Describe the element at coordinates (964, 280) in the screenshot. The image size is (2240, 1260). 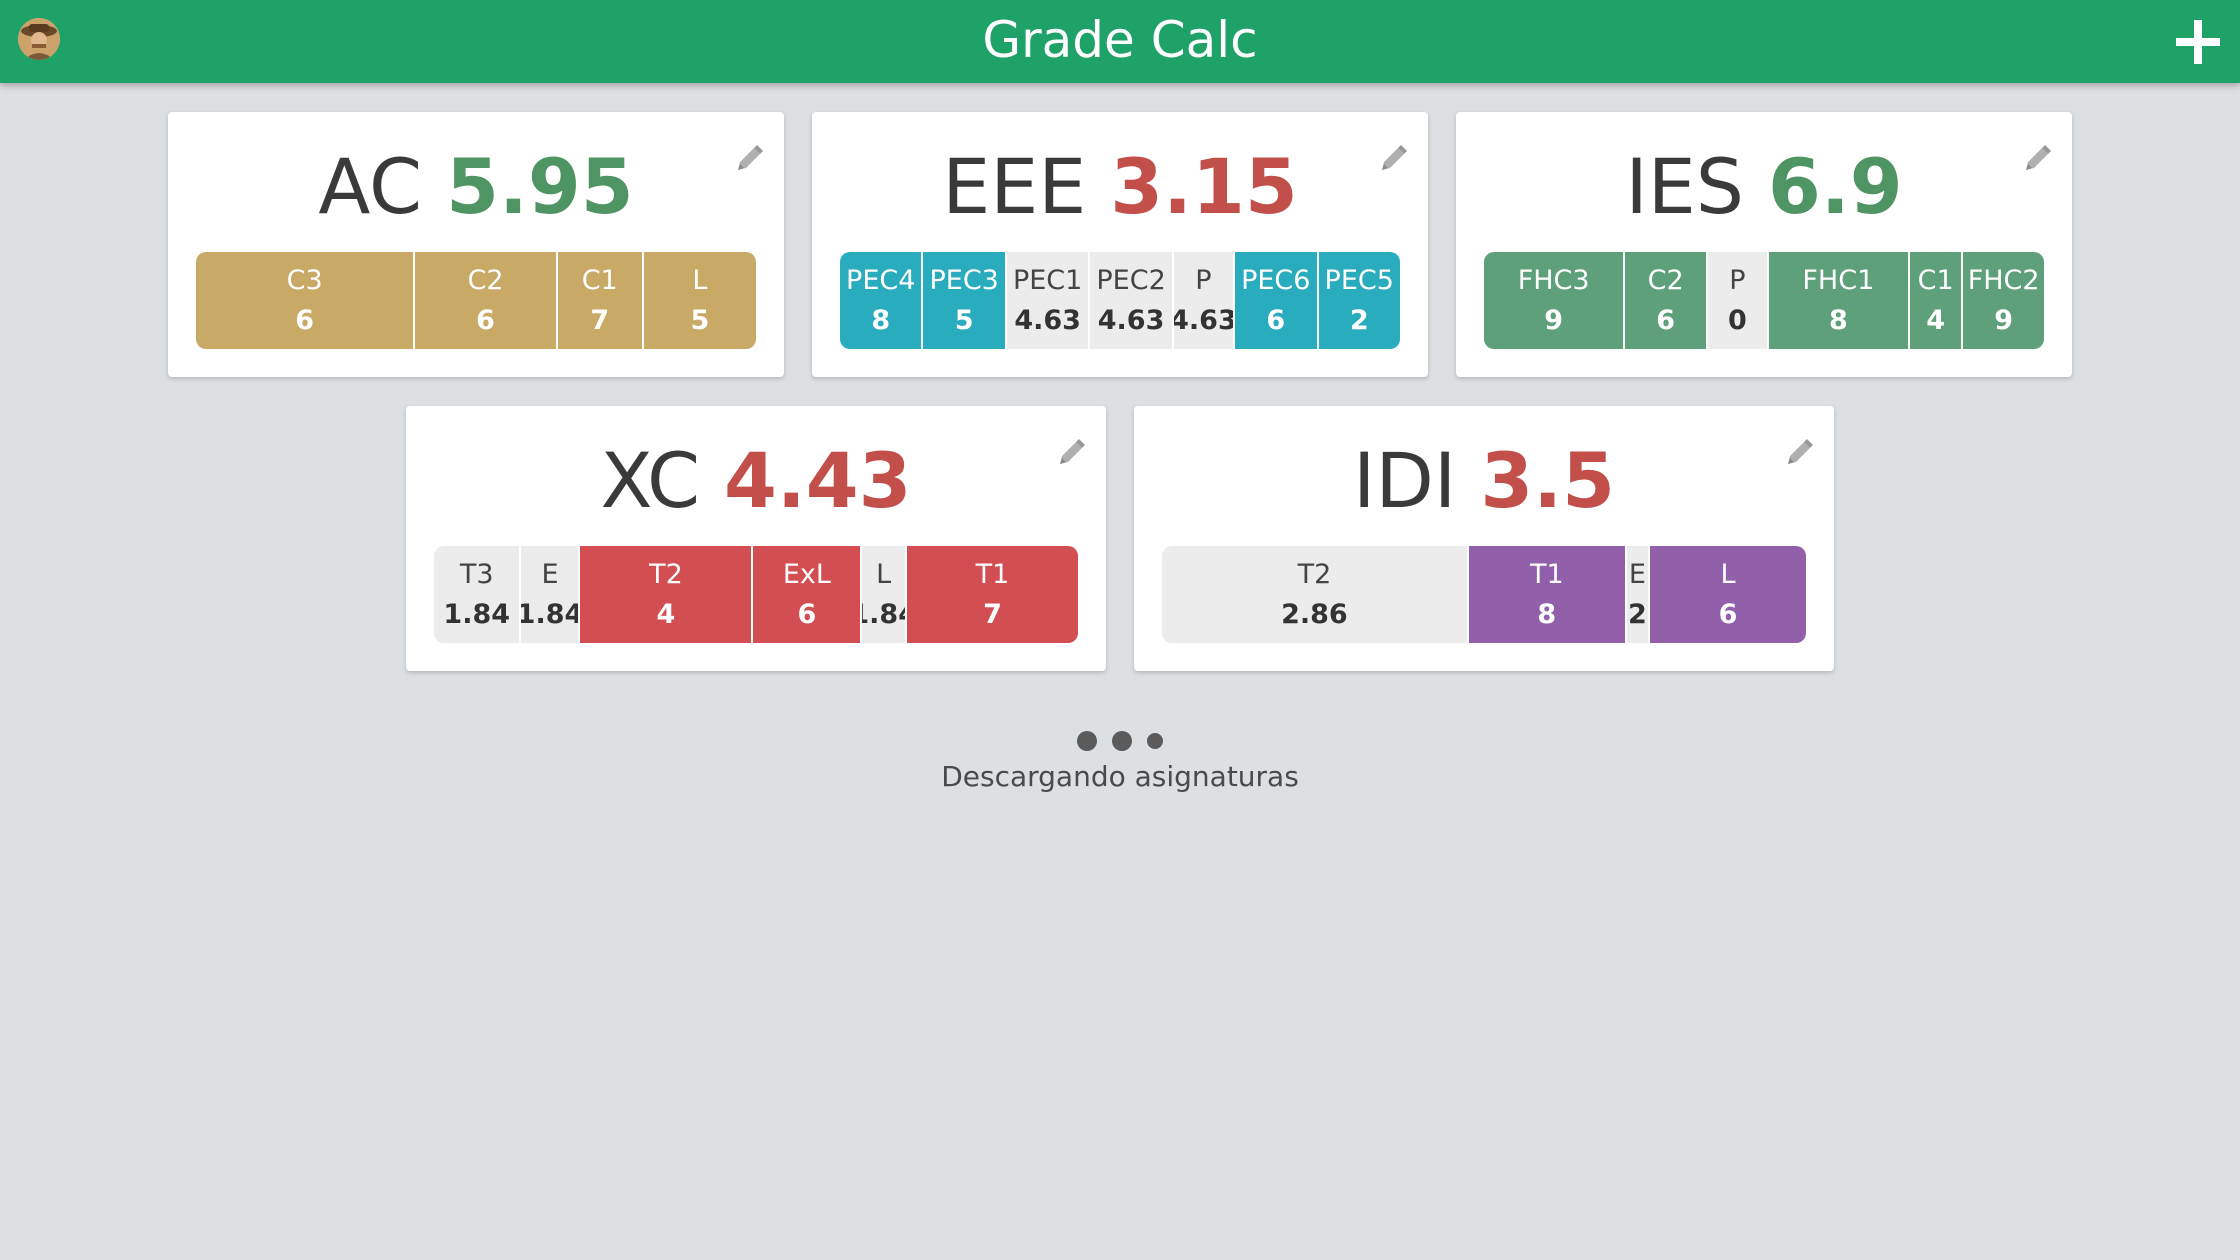
I see `segment-label: PEC3` at that location.